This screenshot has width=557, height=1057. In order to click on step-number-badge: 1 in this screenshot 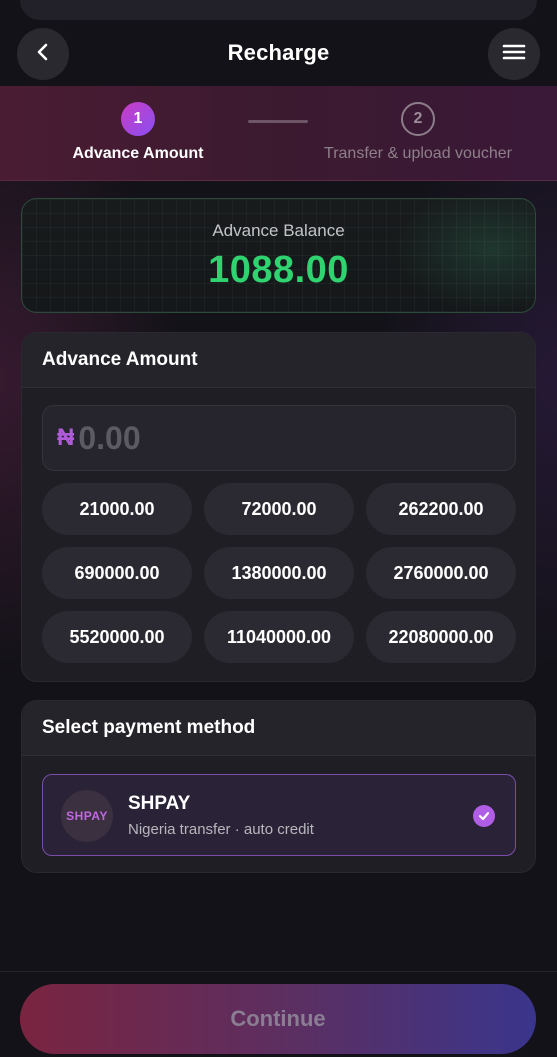, I will do `click(138, 119)`.